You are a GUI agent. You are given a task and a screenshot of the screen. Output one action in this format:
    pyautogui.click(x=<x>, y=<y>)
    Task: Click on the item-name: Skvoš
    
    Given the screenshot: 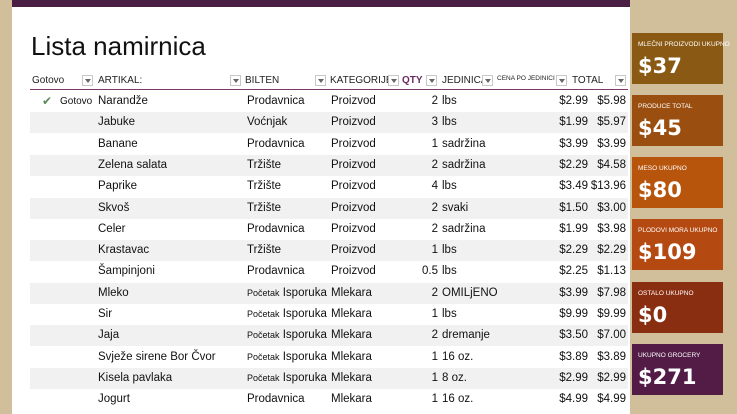 What is the action you would take?
    pyautogui.click(x=113, y=208)
    